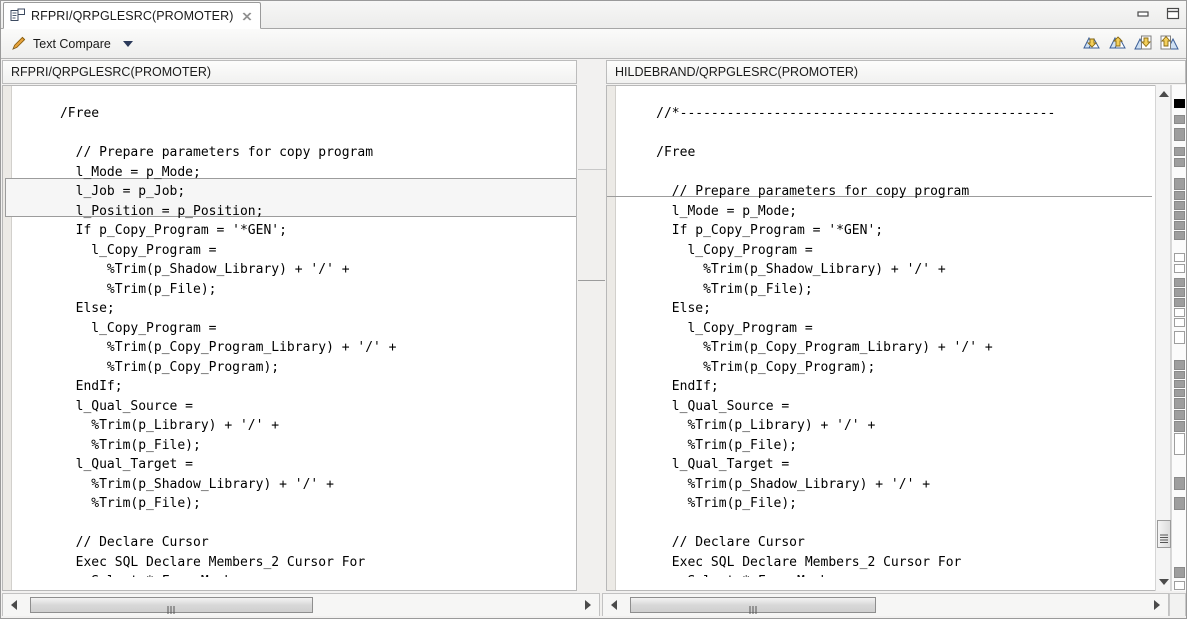  I want to click on editor-tab-title: RFPRI/QRPGLESRC(PROMOTER), so click(132, 15).